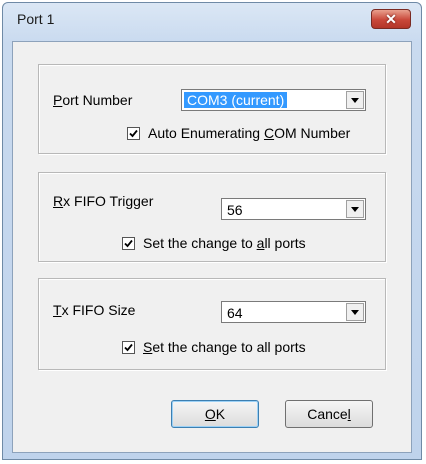 Image resolution: width=426 pixels, height=464 pixels. I want to click on rx-set-all-label: Set the change to all ports, so click(224, 243).